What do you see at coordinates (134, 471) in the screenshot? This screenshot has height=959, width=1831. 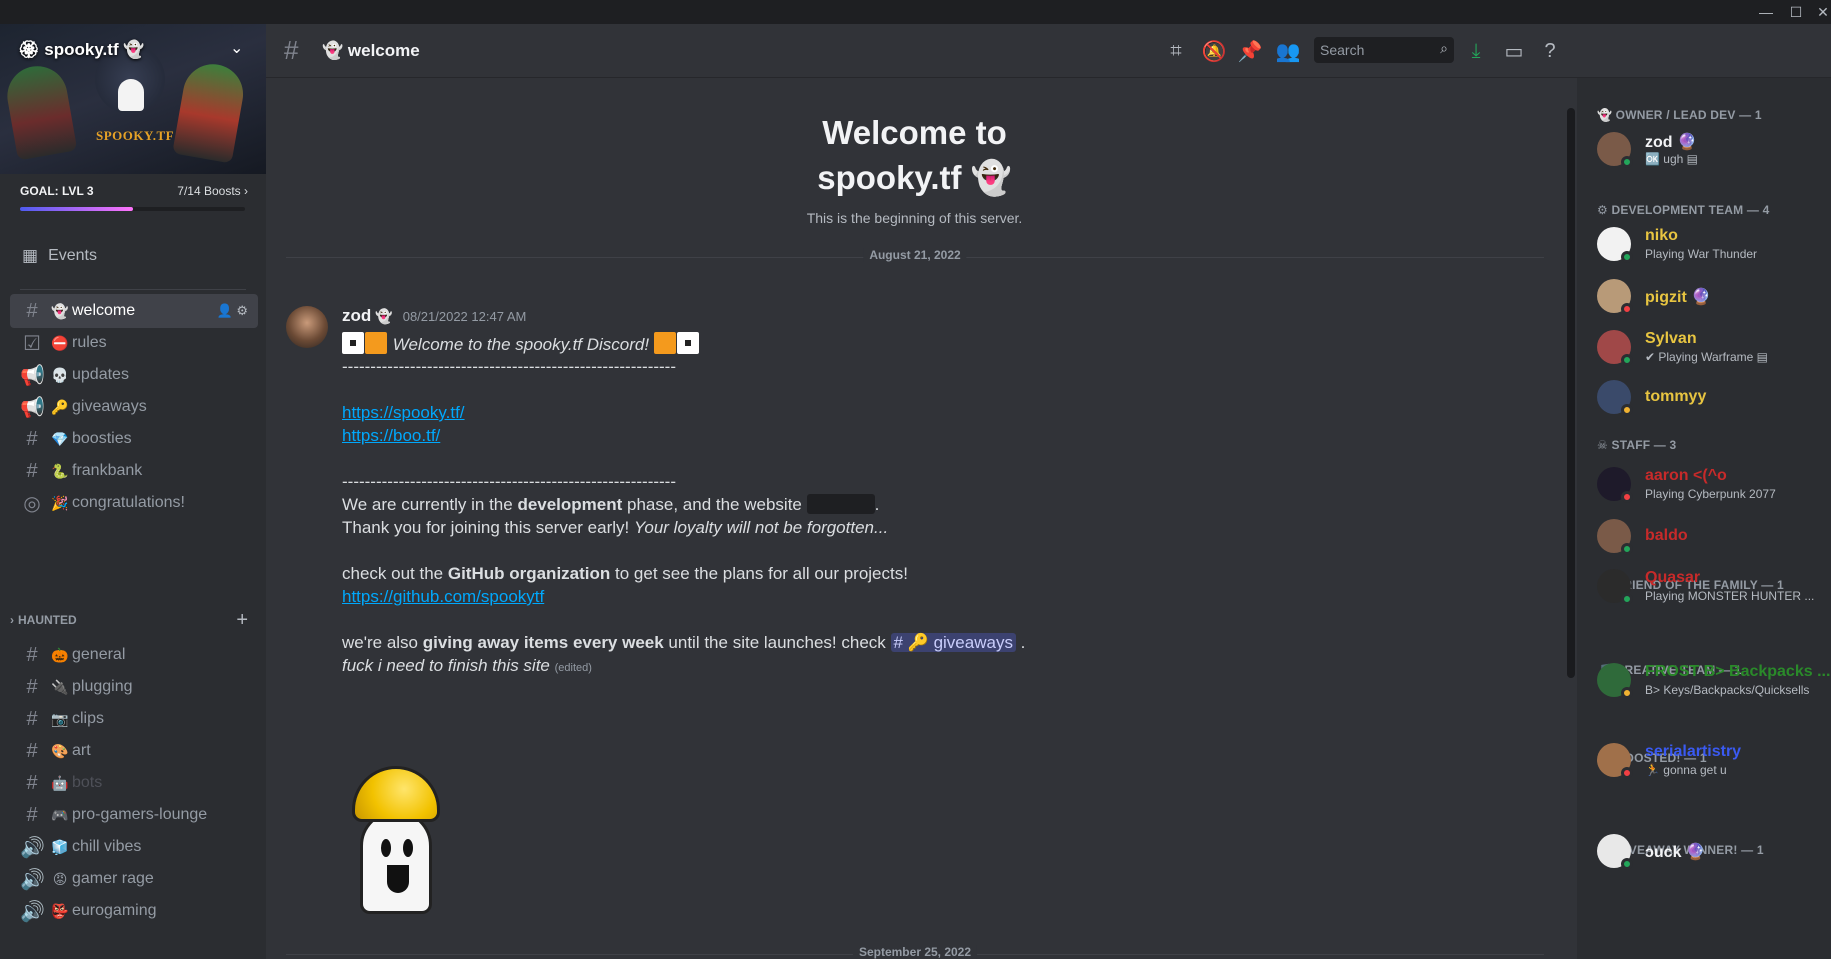 I see `channel-frankbank: # 🐍 frankbank` at bounding box center [134, 471].